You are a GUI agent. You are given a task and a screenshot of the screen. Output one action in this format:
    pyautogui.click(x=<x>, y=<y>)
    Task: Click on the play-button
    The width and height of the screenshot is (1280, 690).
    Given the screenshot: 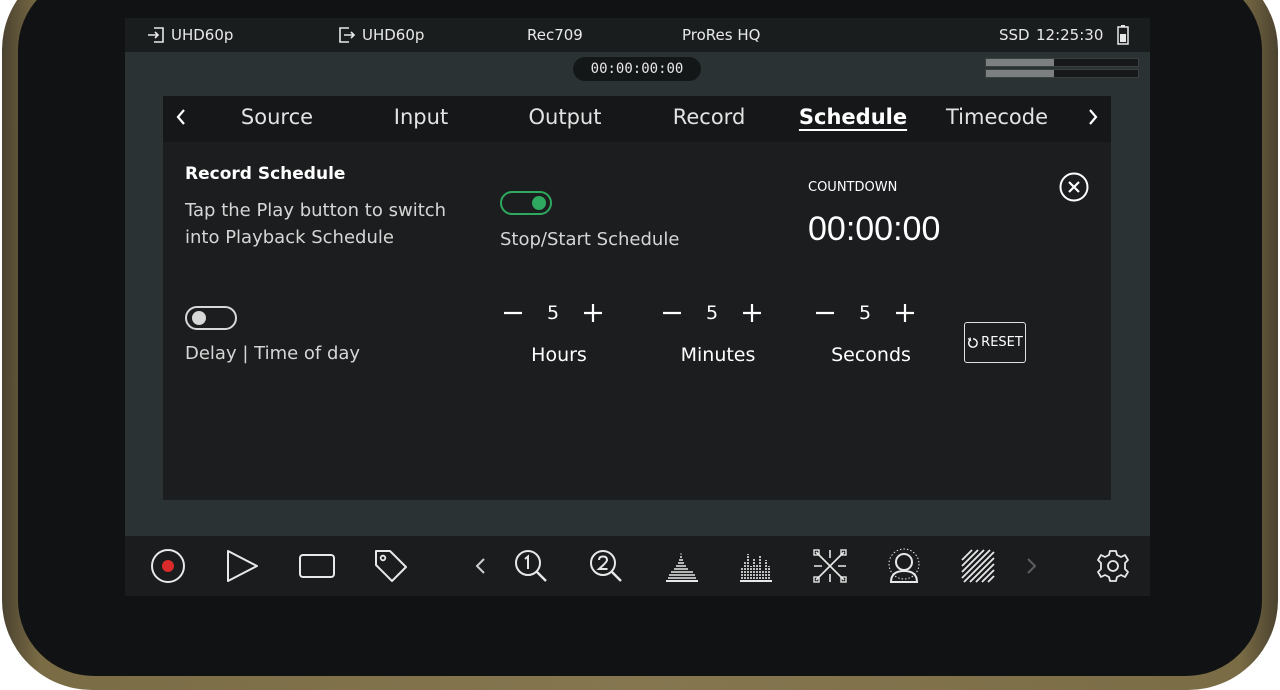 What is the action you would take?
    pyautogui.click(x=242, y=566)
    